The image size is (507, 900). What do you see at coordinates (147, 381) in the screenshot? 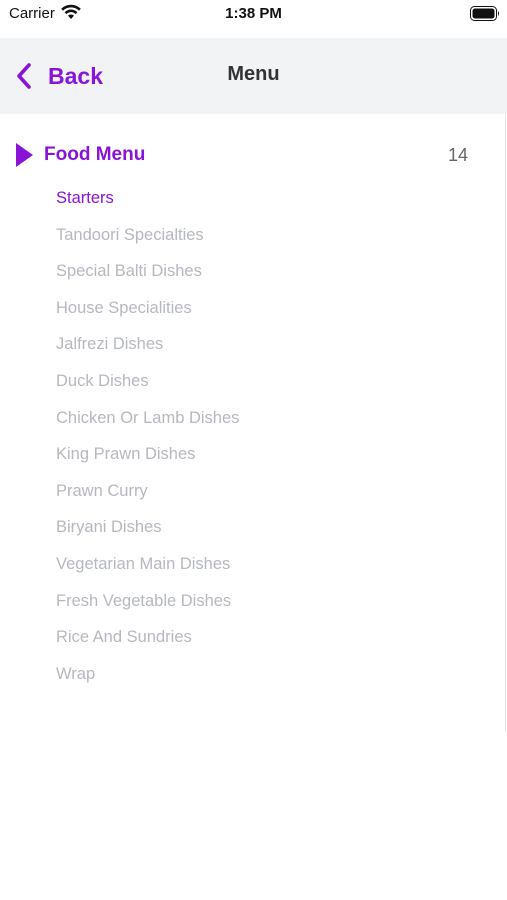
I see `menu-item-duck-dishes: Duck Dishes` at bounding box center [147, 381].